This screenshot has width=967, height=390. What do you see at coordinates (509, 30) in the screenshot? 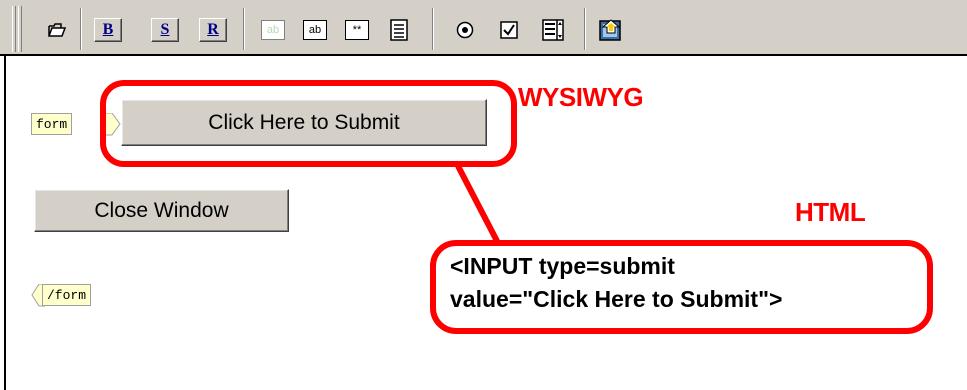
I see `checkbox-icon` at bounding box center [509, 30].